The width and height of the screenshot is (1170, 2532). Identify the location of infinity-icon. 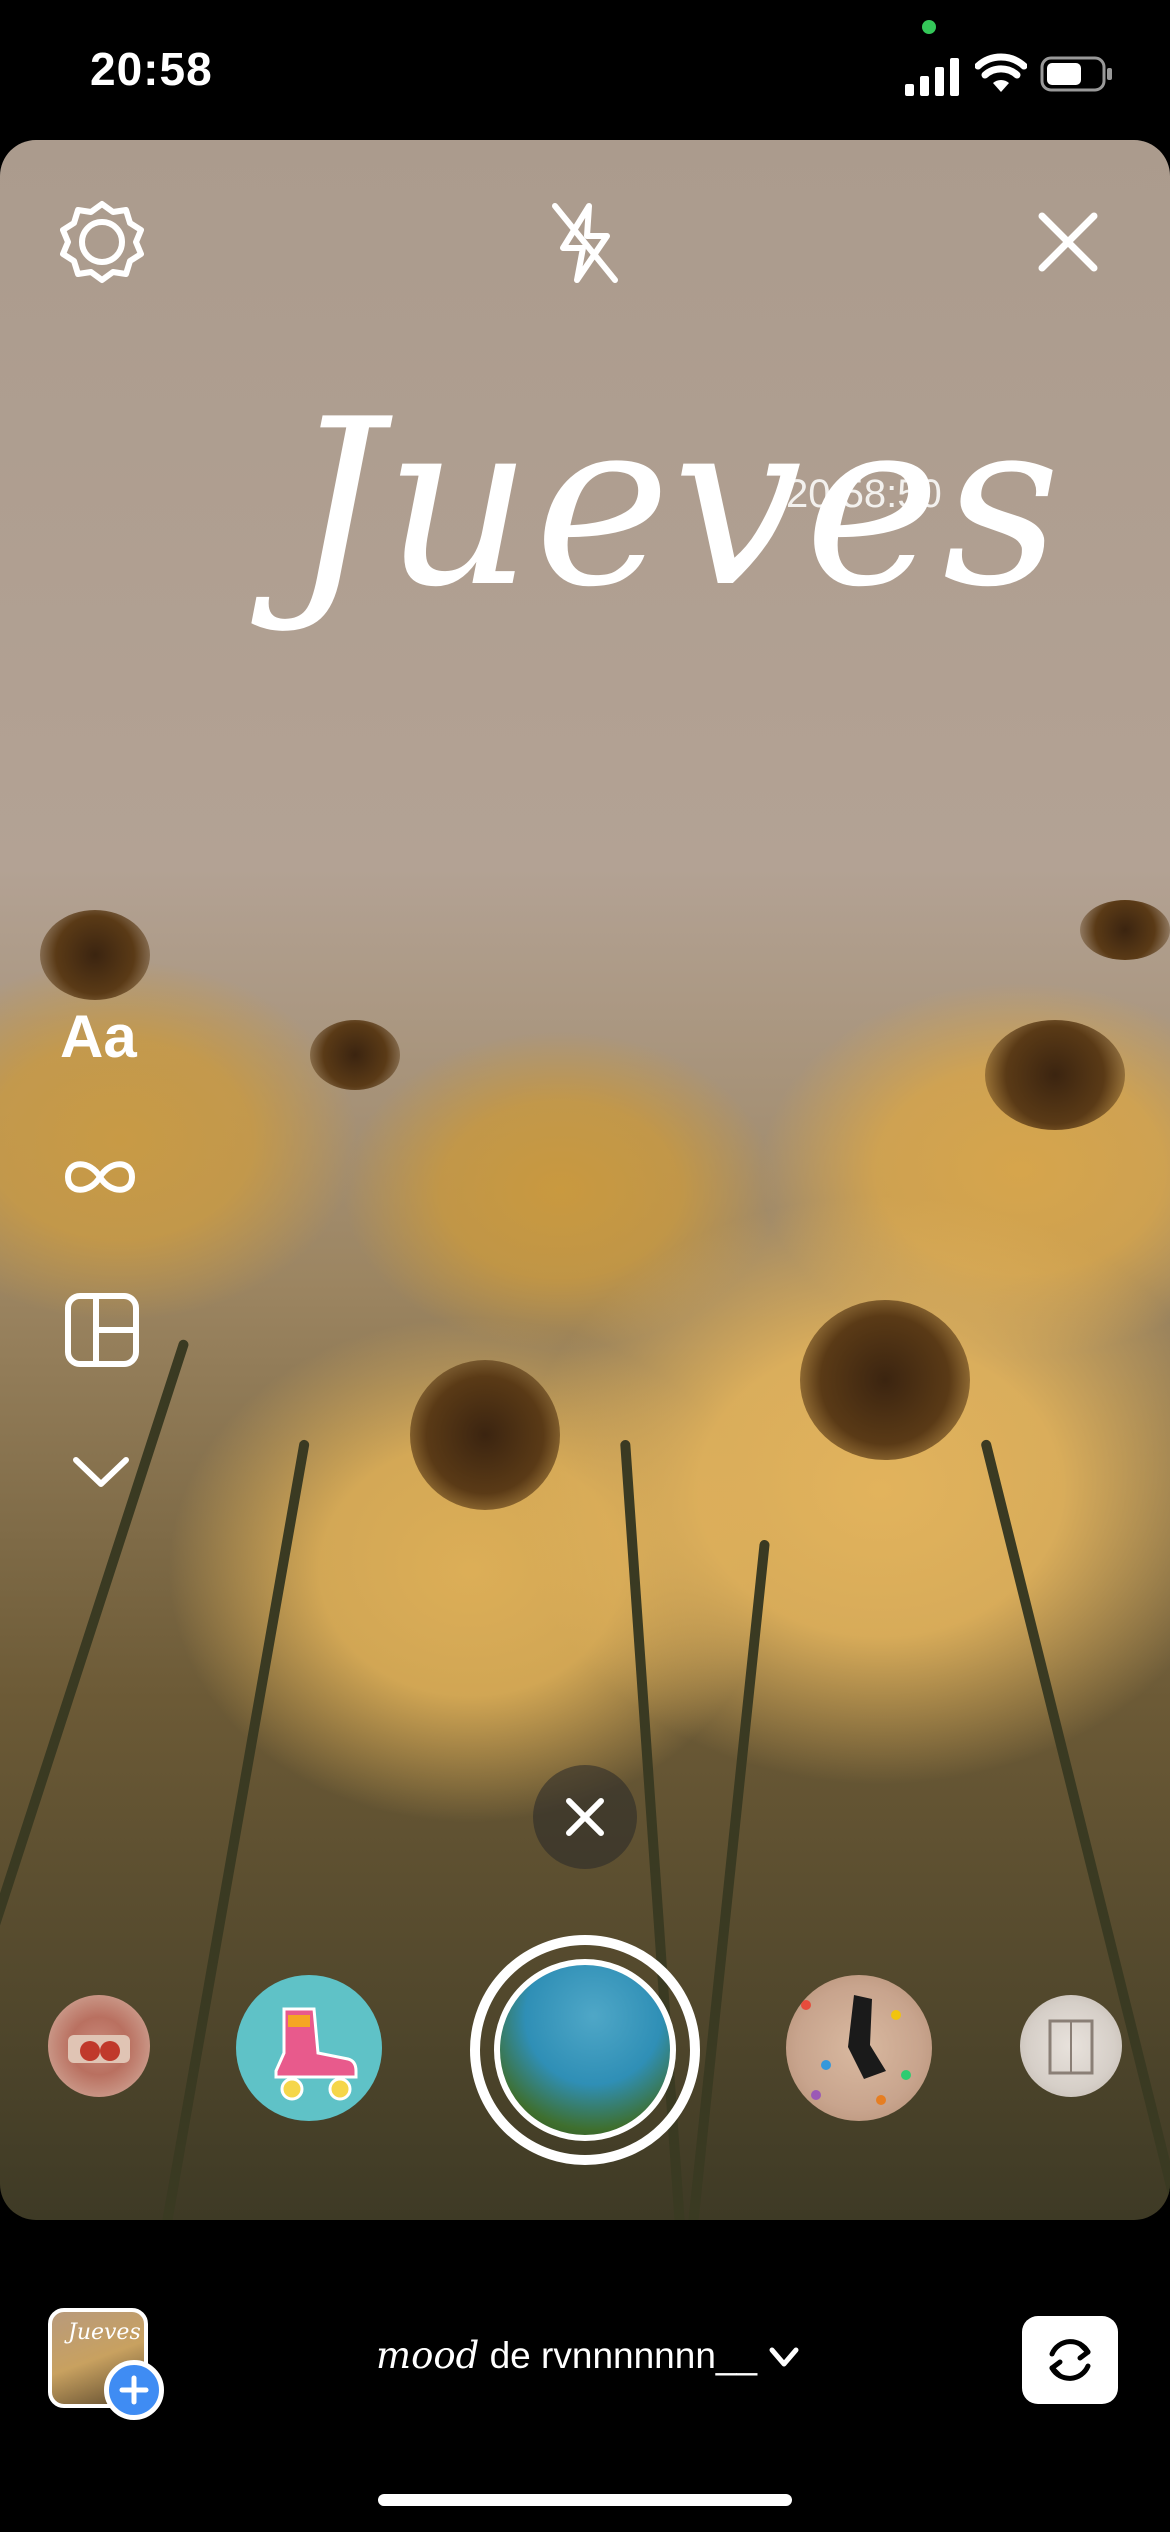
(100, 1177).